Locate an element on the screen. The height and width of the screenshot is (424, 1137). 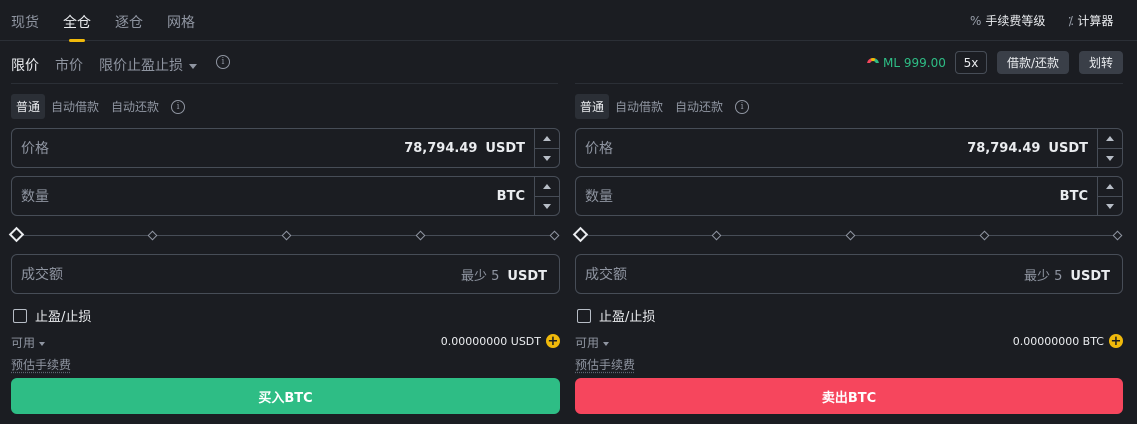
gauge-icon is located at coordinates (873, 63).